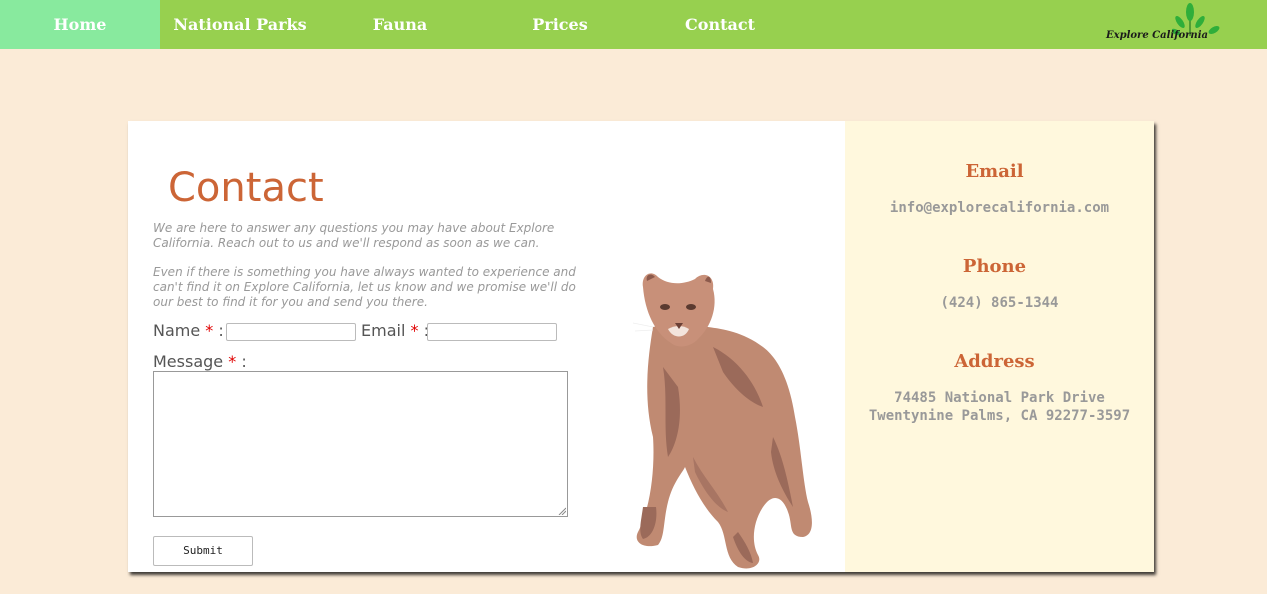 The image size is (1267, 594). I want to click on site-logo: Explore California, so click(1165, 24).